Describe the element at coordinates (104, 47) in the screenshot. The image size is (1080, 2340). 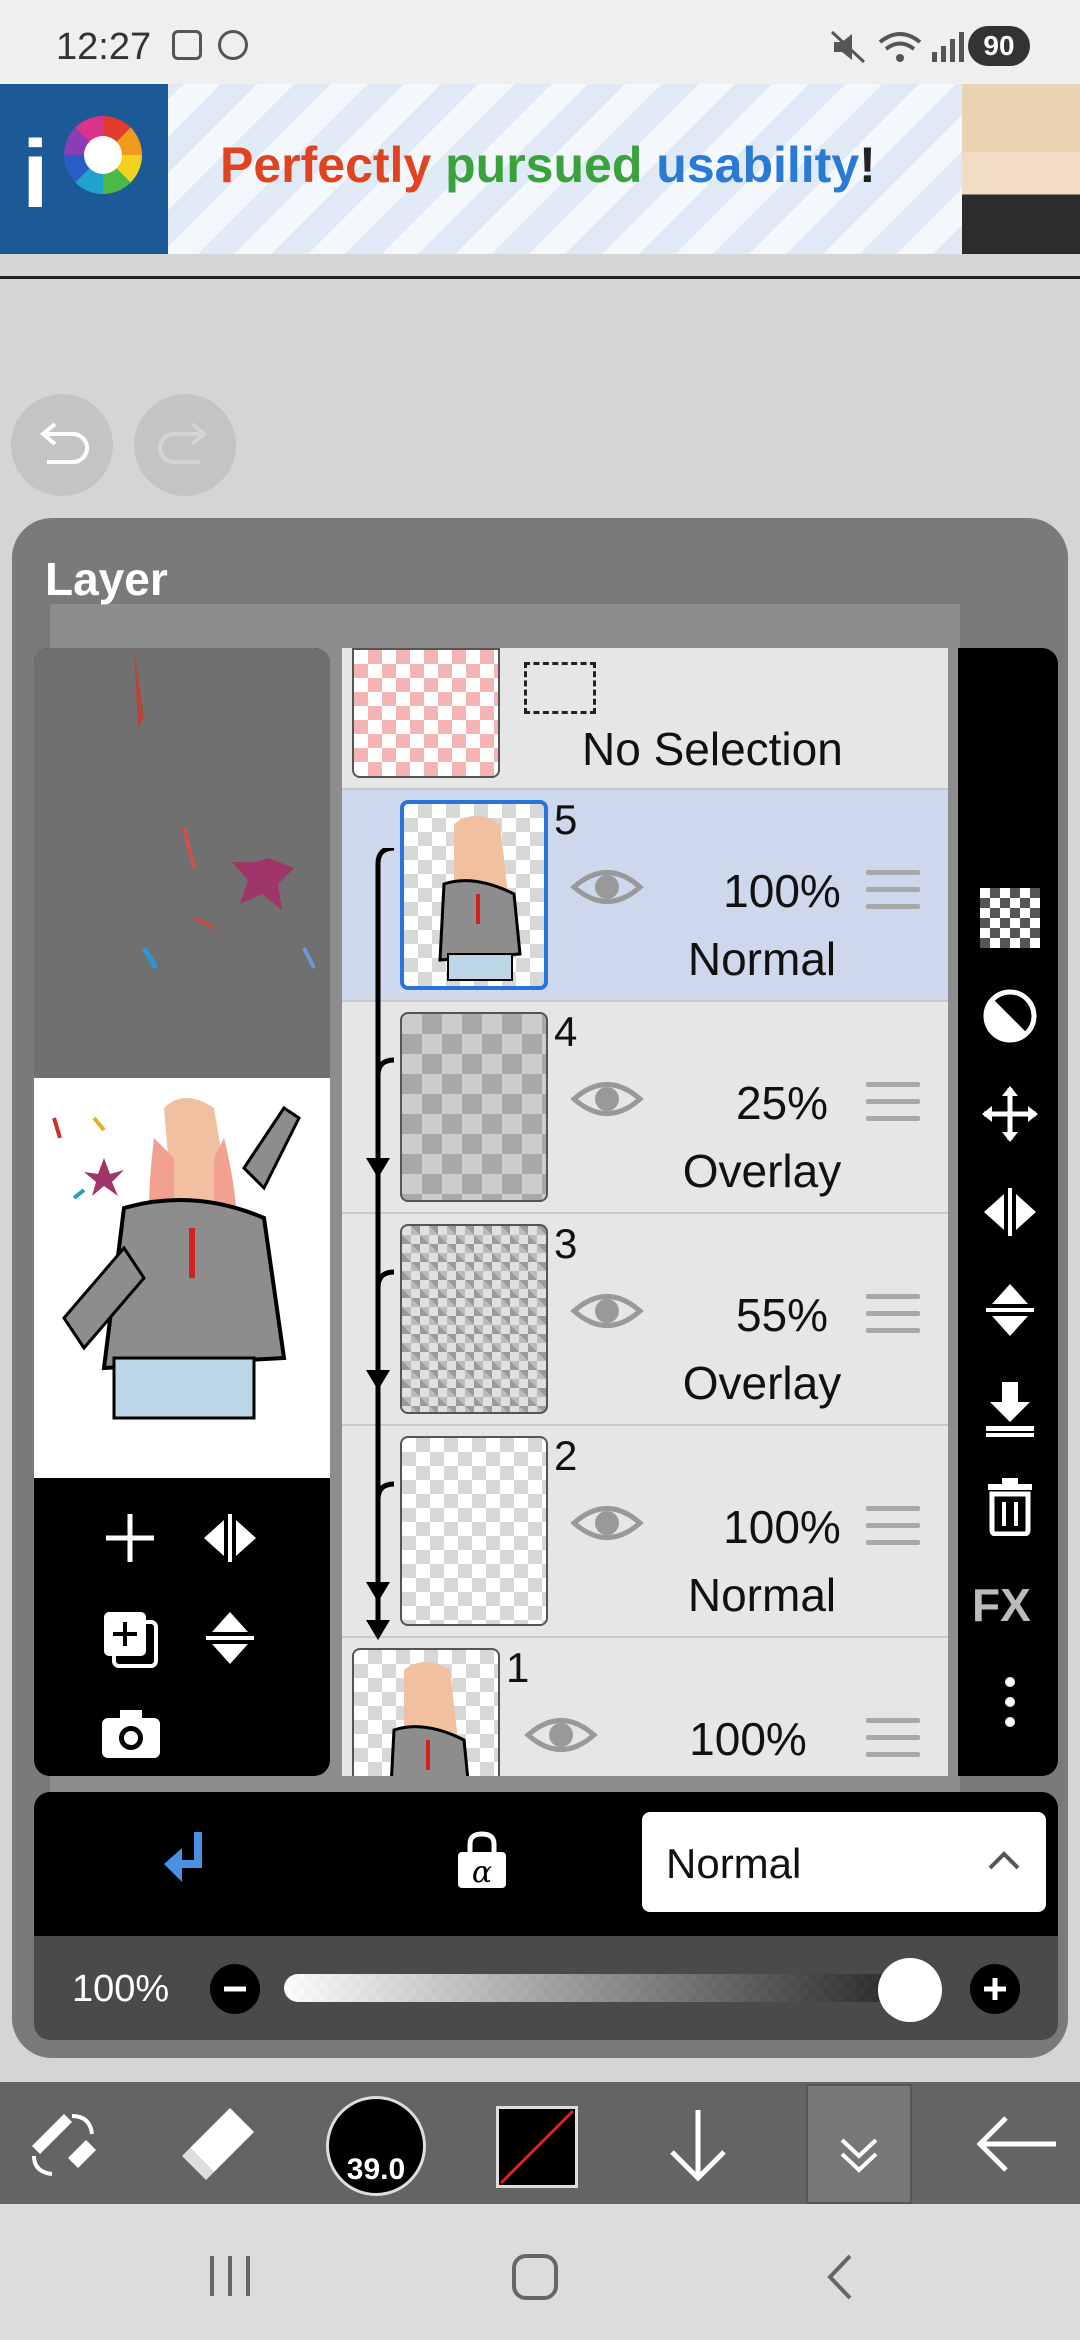
I see `status-time: 12:27` at that location.